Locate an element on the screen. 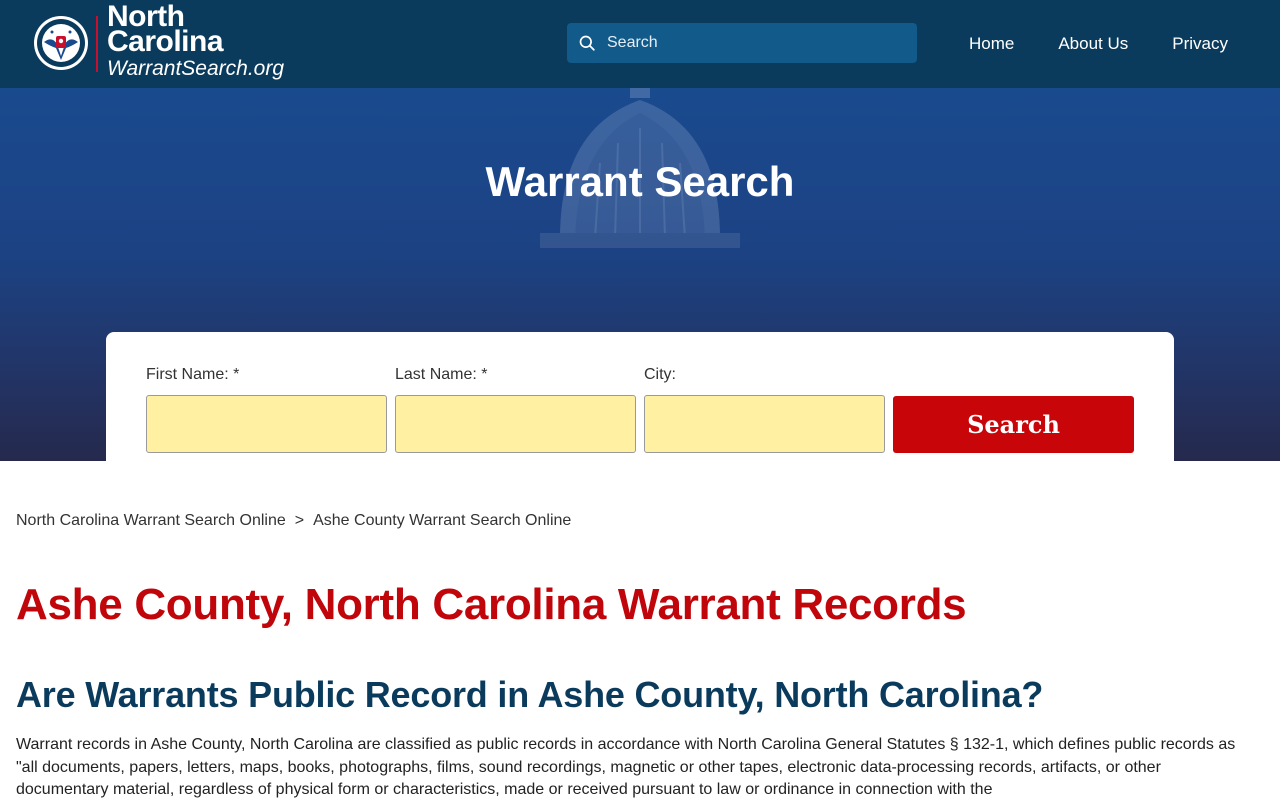  first-name-input is located at coordinates (266, 424).